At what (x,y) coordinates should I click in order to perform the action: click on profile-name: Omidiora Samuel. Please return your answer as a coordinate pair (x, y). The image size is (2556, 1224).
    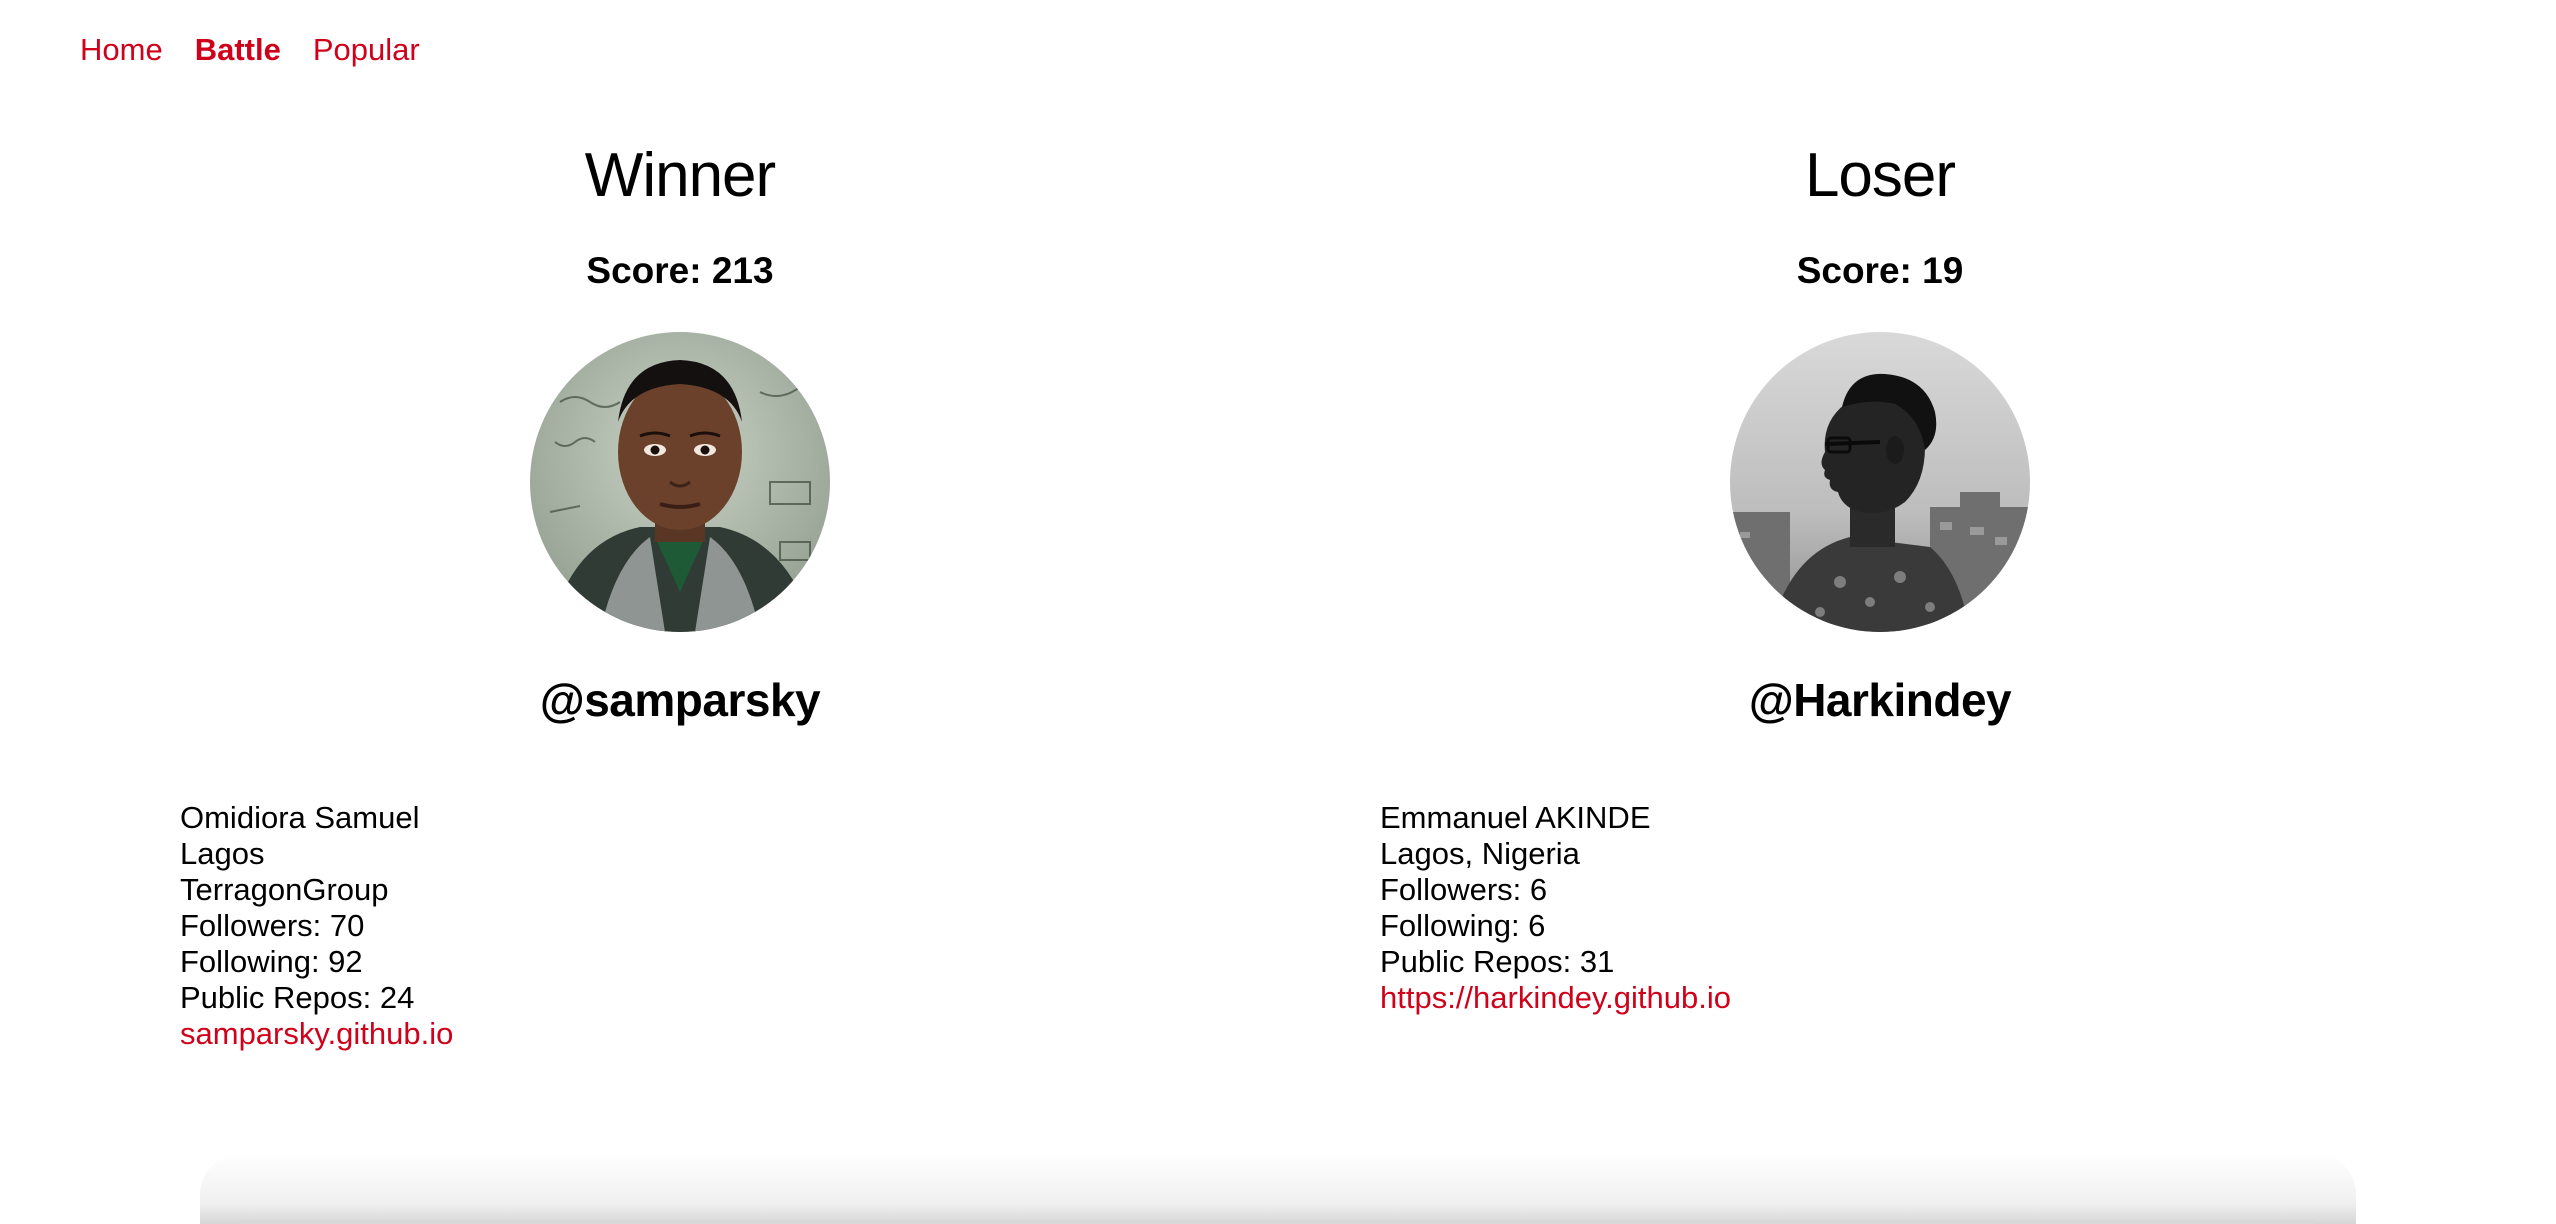
    Looking at the image, I should click on (300, 817).